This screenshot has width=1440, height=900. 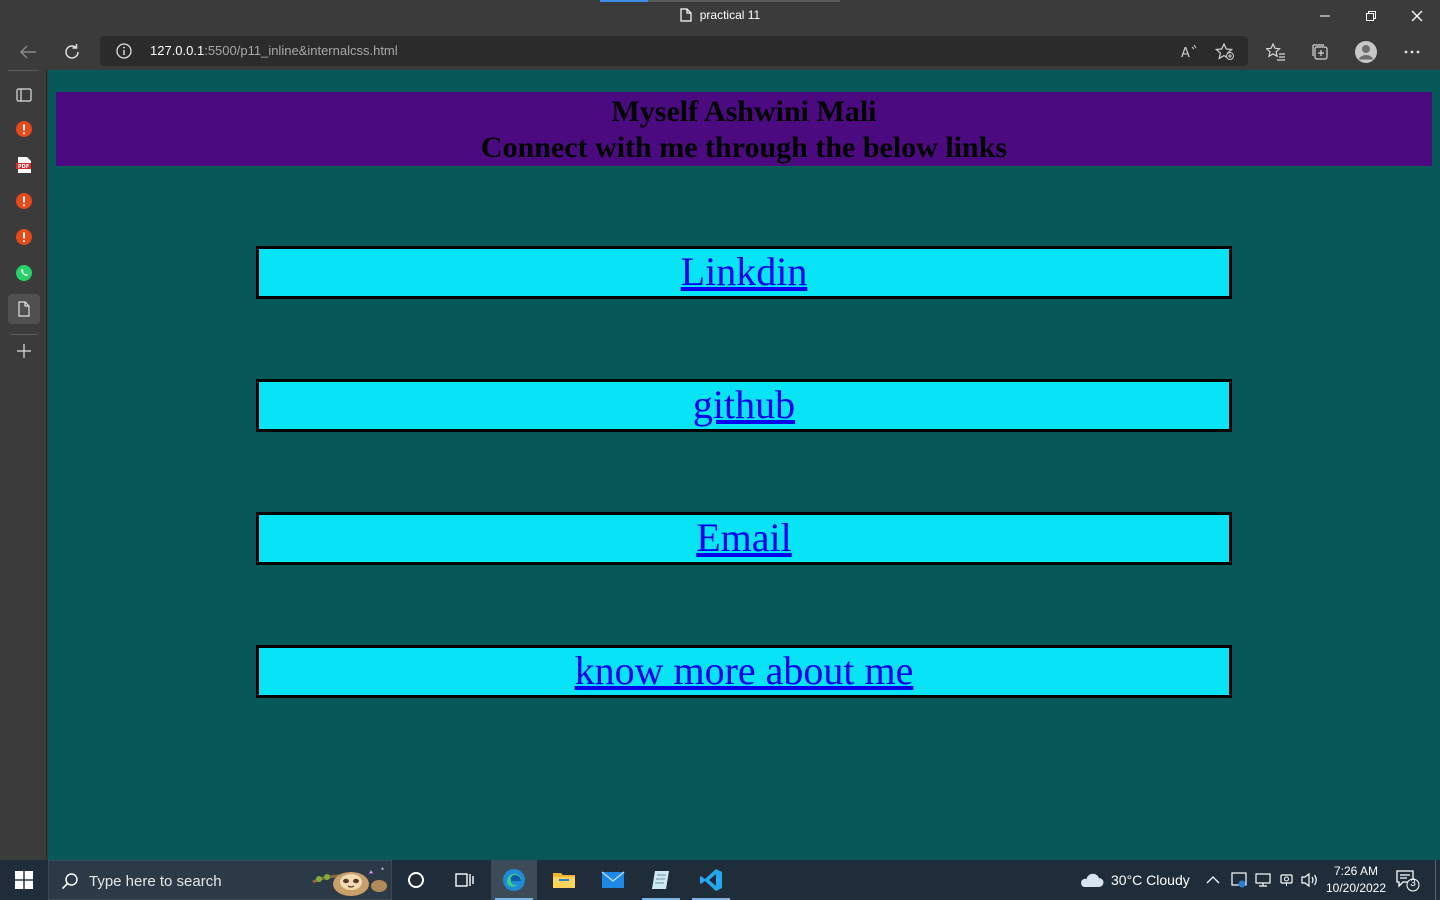 I want to click on taskbar-file-explorer, so click(x=564, y=880).